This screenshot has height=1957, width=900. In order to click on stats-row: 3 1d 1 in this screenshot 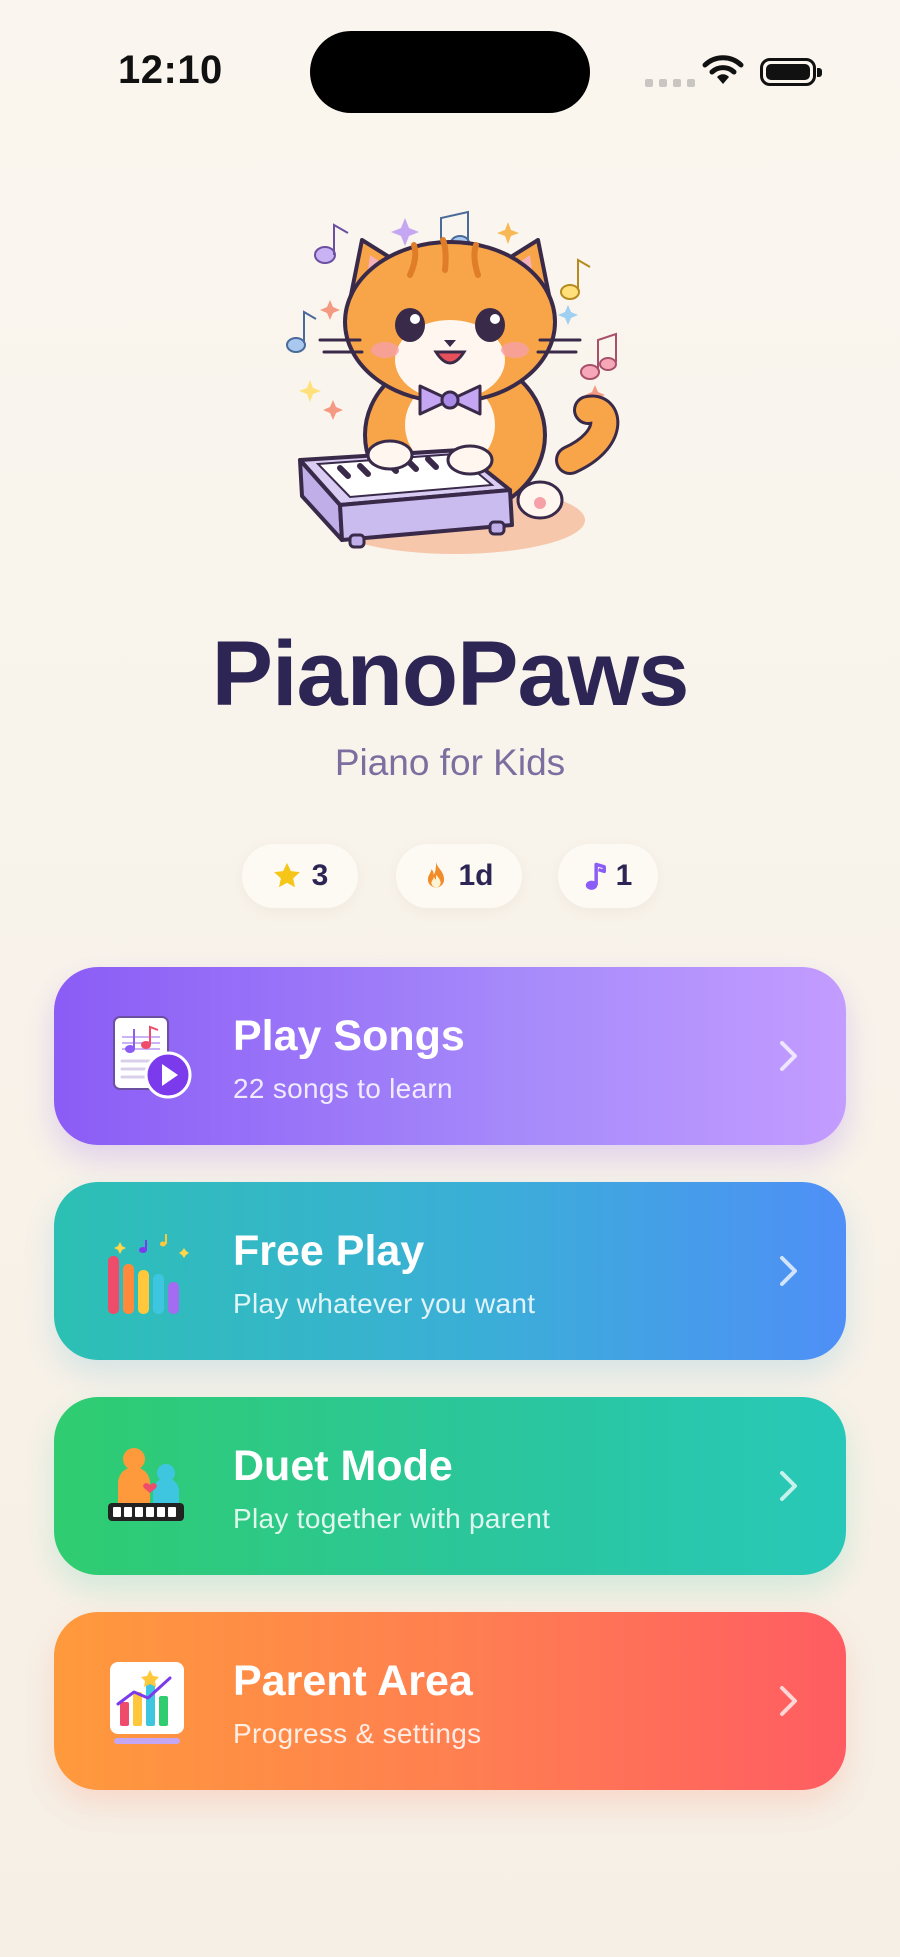, I will do `click(450, 876)`.